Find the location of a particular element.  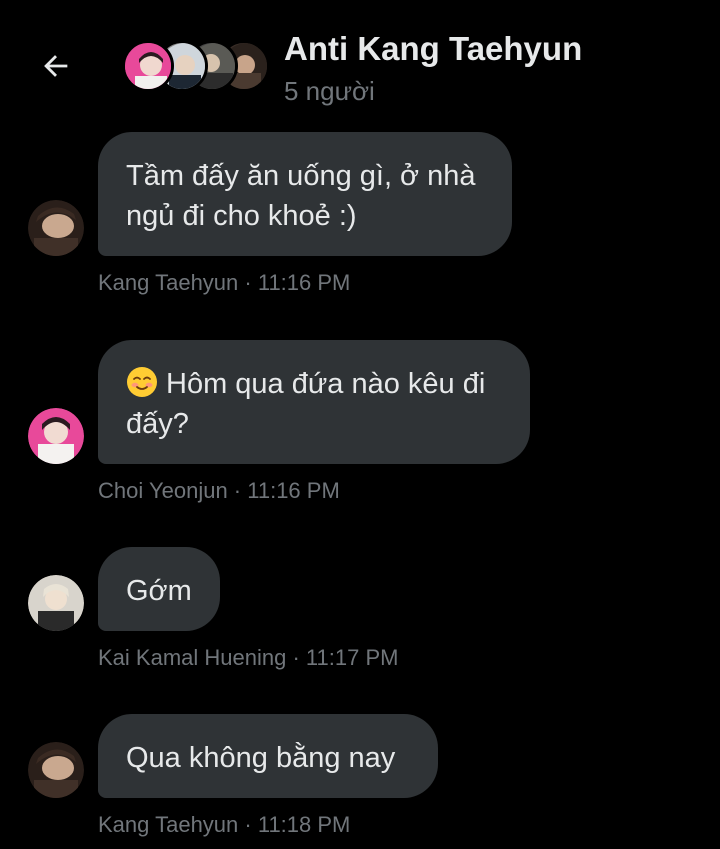

message-bubble: Hôm qua đứa nào kêu đi đấy? is located at coordinates (314, 402).